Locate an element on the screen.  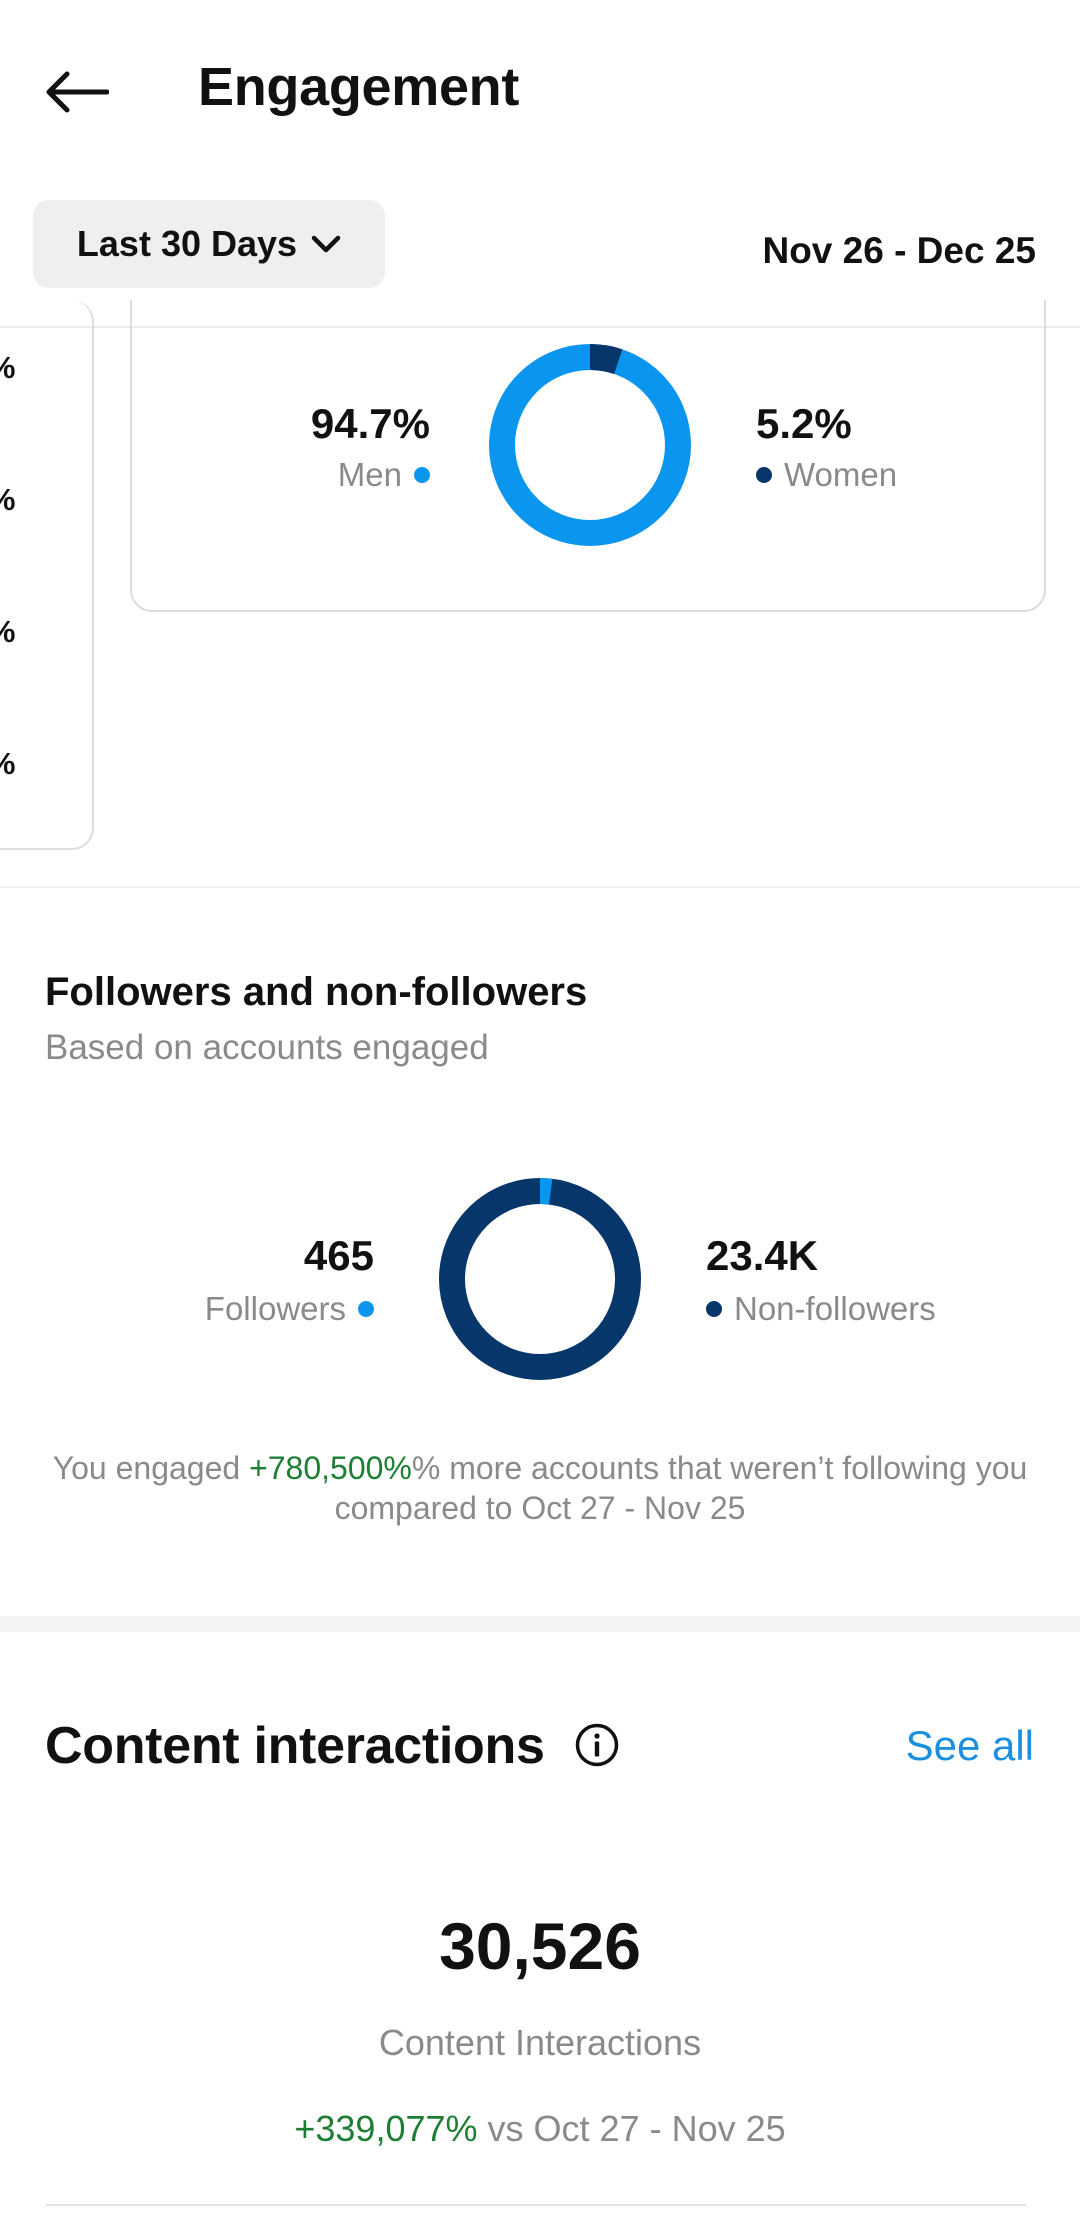
arrow-left-icon is located at coordinates (77, 92).